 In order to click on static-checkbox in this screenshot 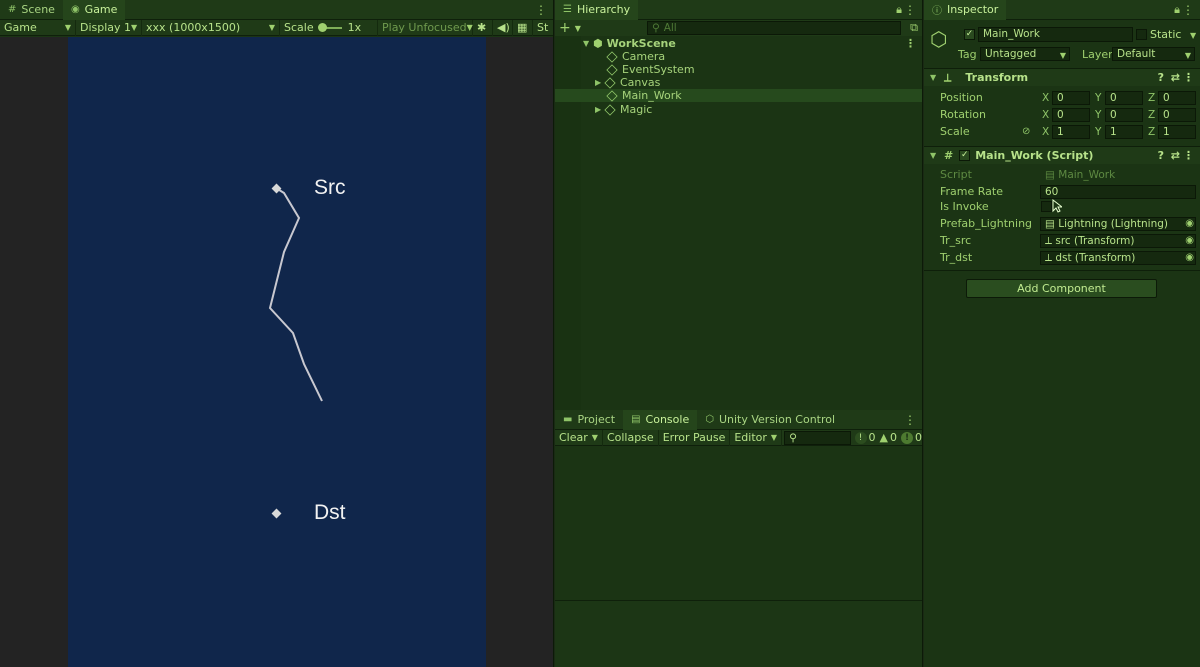, I will do `click(1141, 34)`.